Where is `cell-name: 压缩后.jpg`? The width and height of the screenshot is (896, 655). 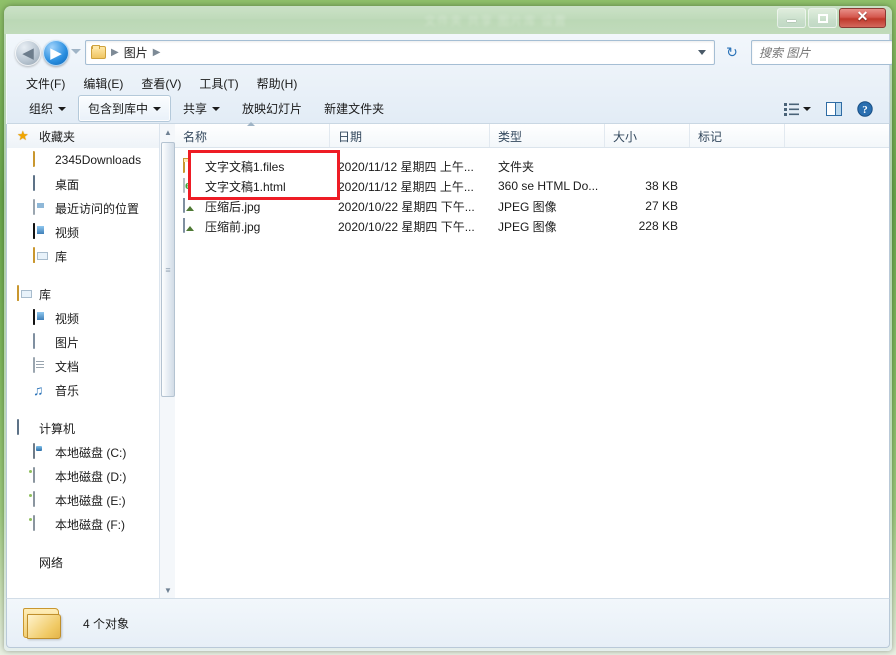 cell-name: 压缩后.jpg is located at coordinates (252, 206).